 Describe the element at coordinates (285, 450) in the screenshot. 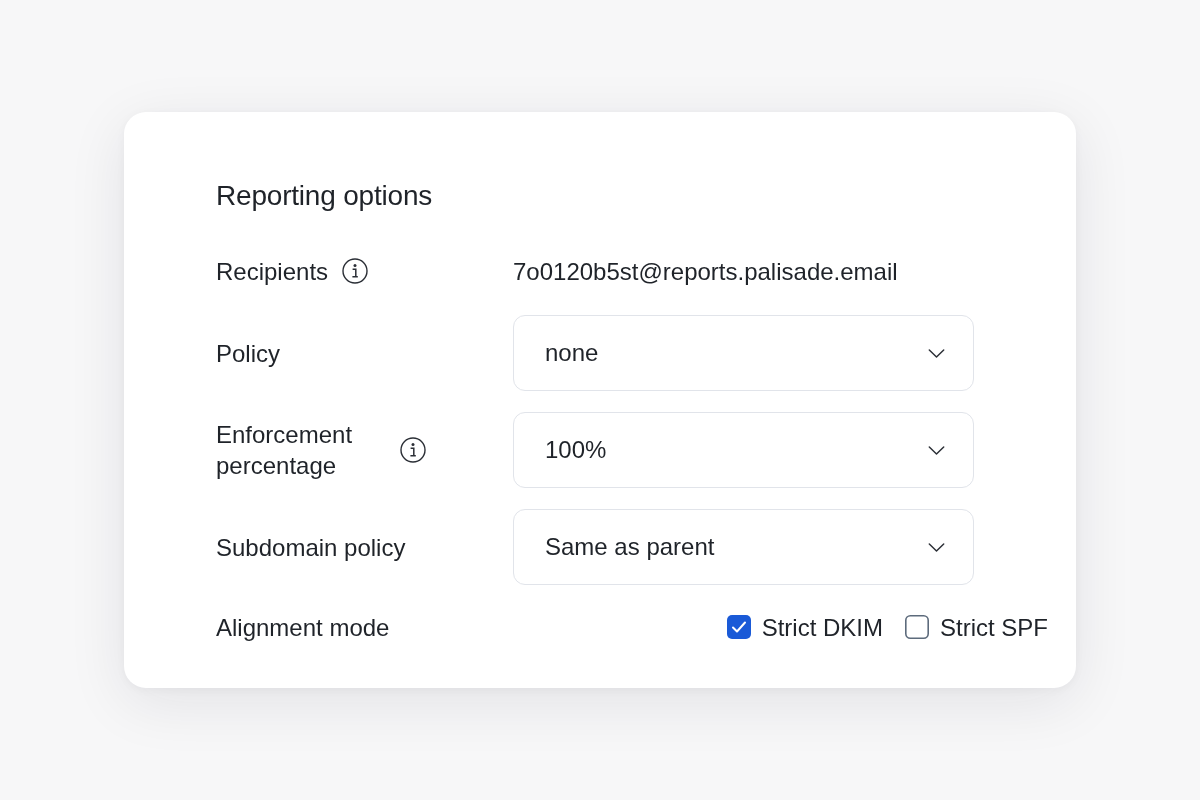

I see `field-label: Enforcement percentage` at that location.